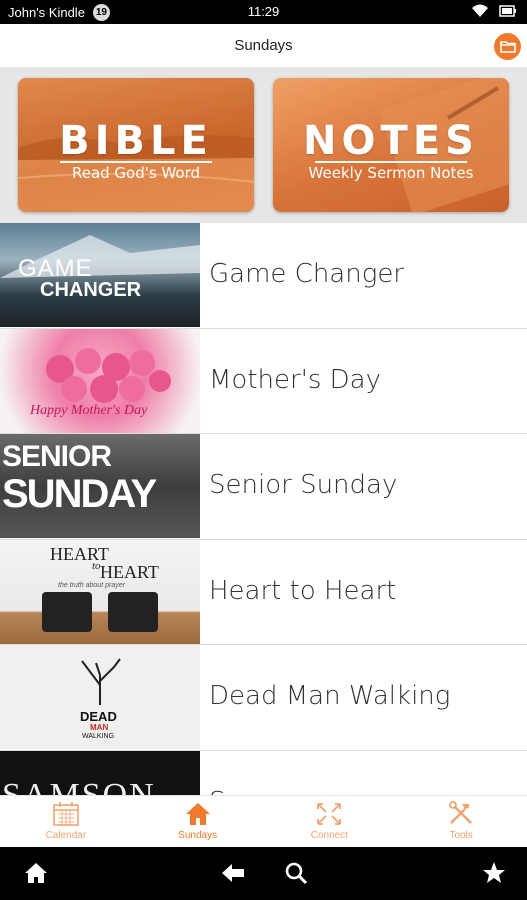 The height and width of the screenshot is (900, 527). What do you see at coordinates (79, 494) in the screenshot?
I see `thumb-text-2: SUNDAY` at bounding box center [79, 494].